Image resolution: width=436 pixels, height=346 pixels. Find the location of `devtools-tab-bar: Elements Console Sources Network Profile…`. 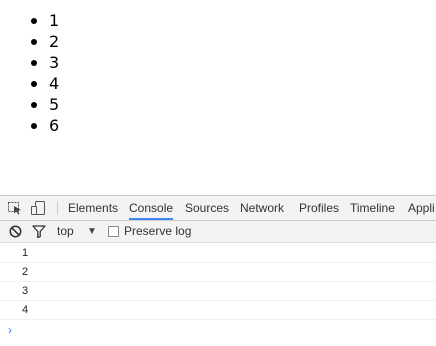

devtools-tab-bar: Elements Console Sources Network Profile… is located at coordinates (218, 208).